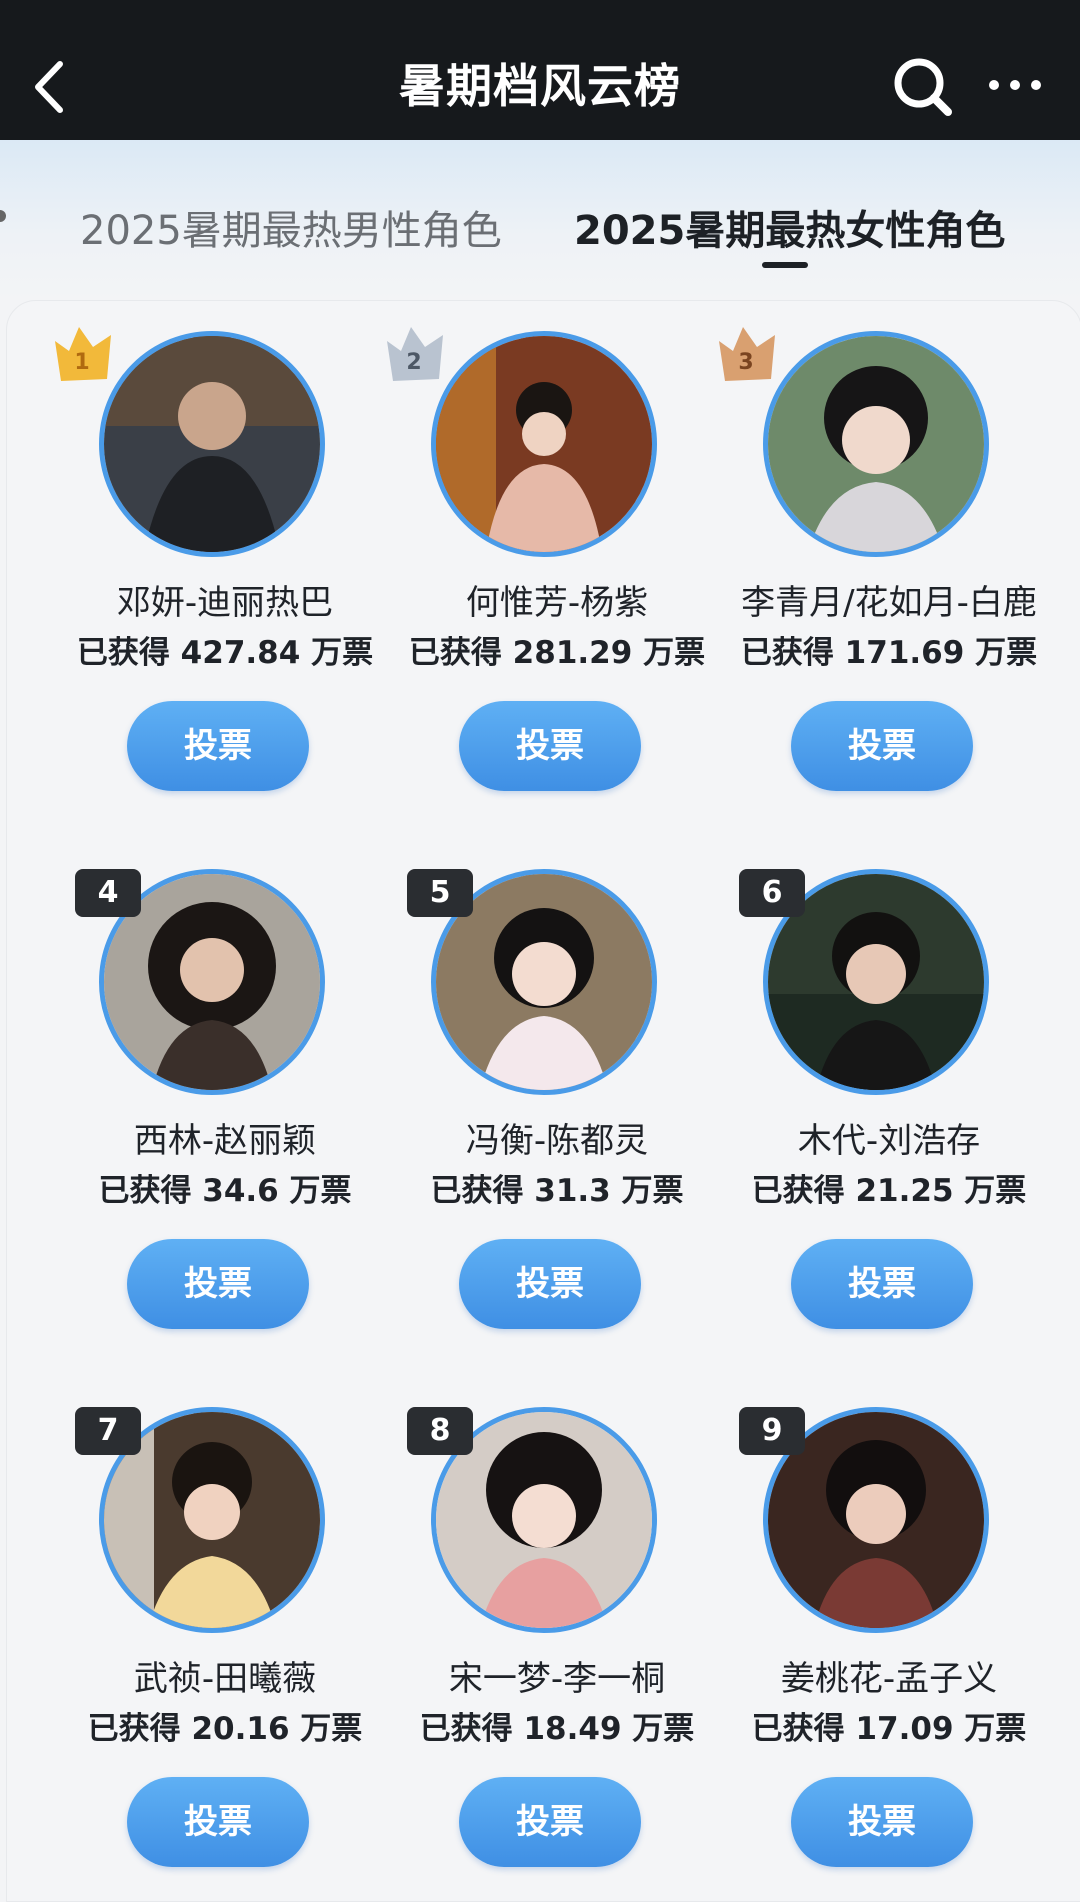 Image resolution: width=1080 pixels, height=1902 pixels. Describe the element at coordinates (291, 227) in the screenshot. I see `tab-male-roles: 2025暑期最热男性角色` at that location.